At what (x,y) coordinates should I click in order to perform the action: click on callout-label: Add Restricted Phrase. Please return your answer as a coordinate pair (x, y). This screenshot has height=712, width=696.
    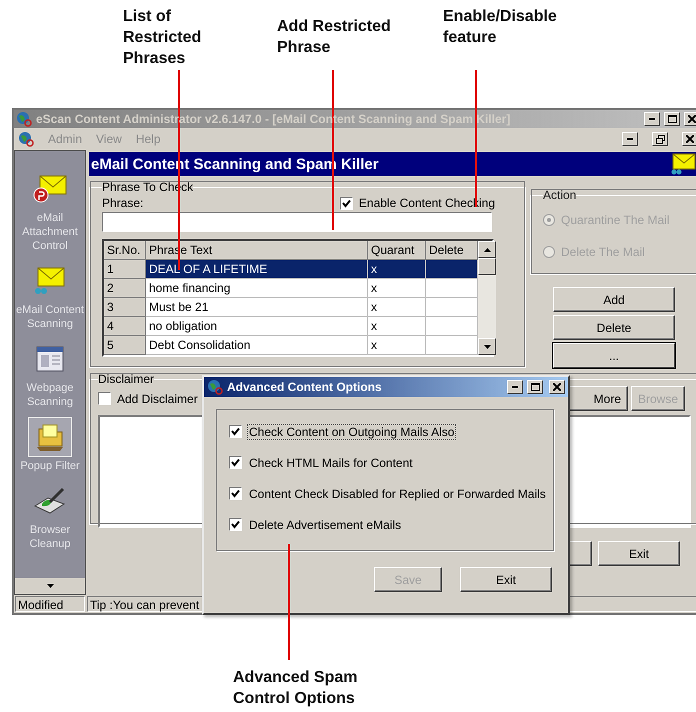
    Looking at the image, I should click on (334, 37).